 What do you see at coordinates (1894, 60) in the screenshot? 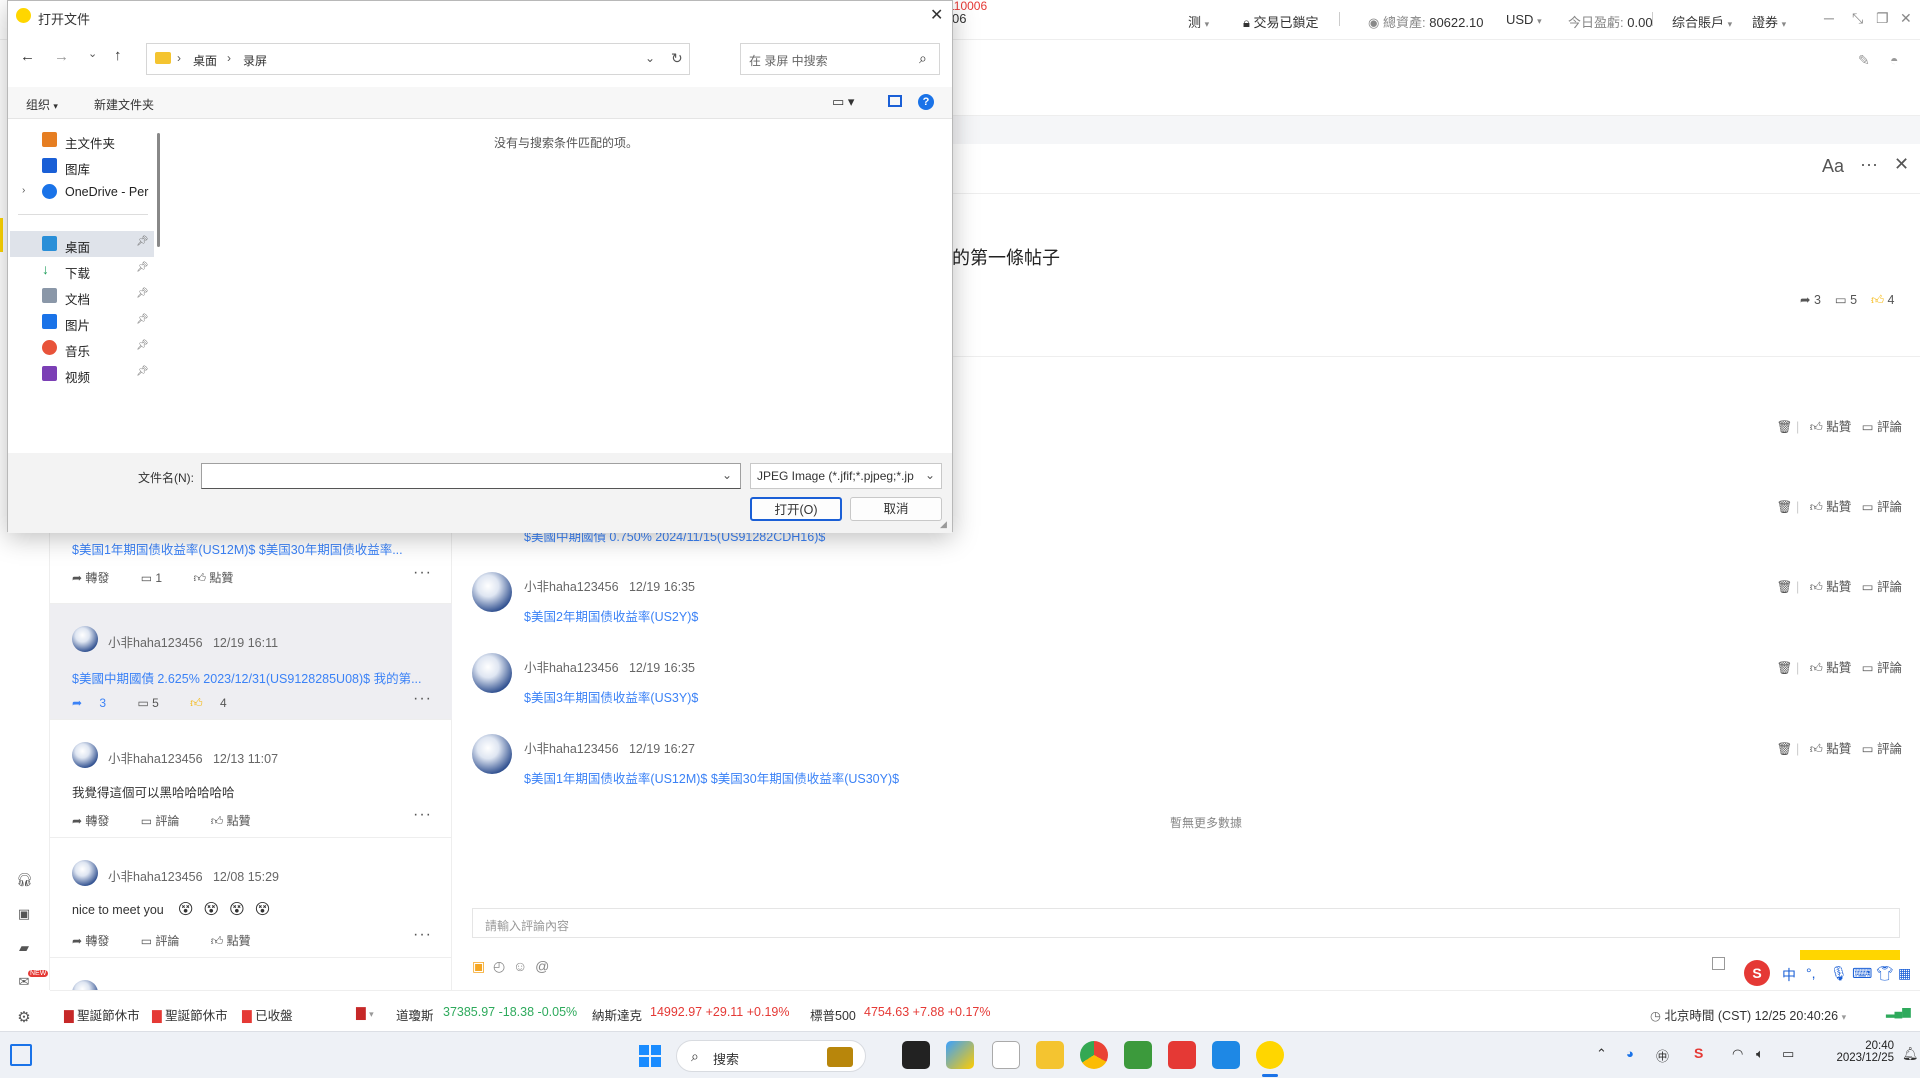
I see `message-icon: ◓` at bounding box center [1894, 60].